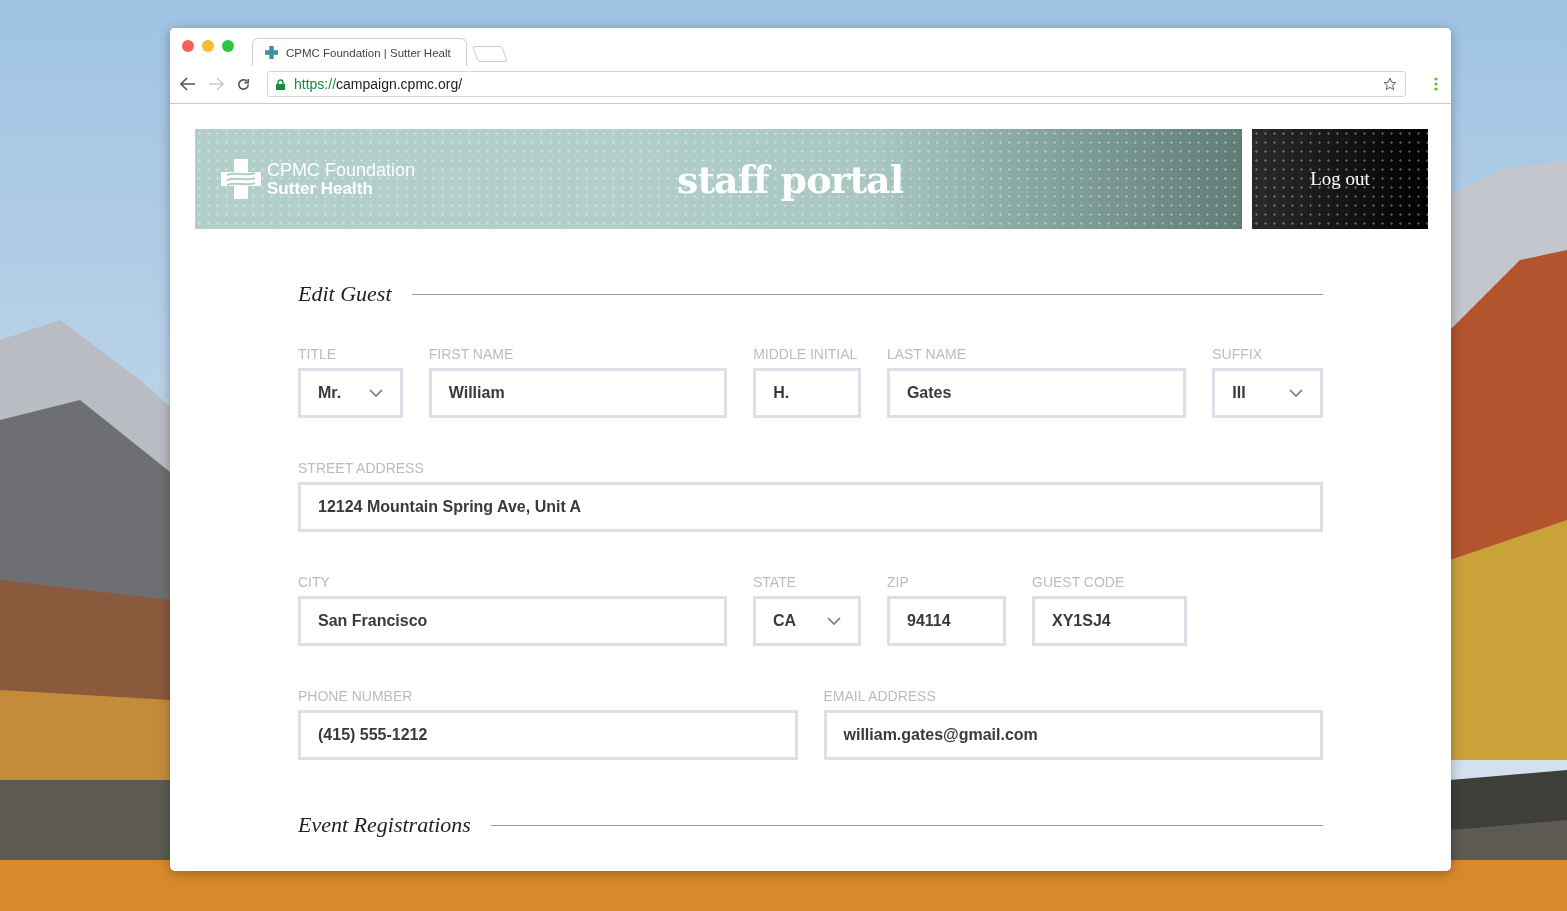 This screenshot has width=1567, height=911. What do you see at coordinates (807, 621) in the screenshot?
I see `select-field: CA` at bounding box center [807, 621].